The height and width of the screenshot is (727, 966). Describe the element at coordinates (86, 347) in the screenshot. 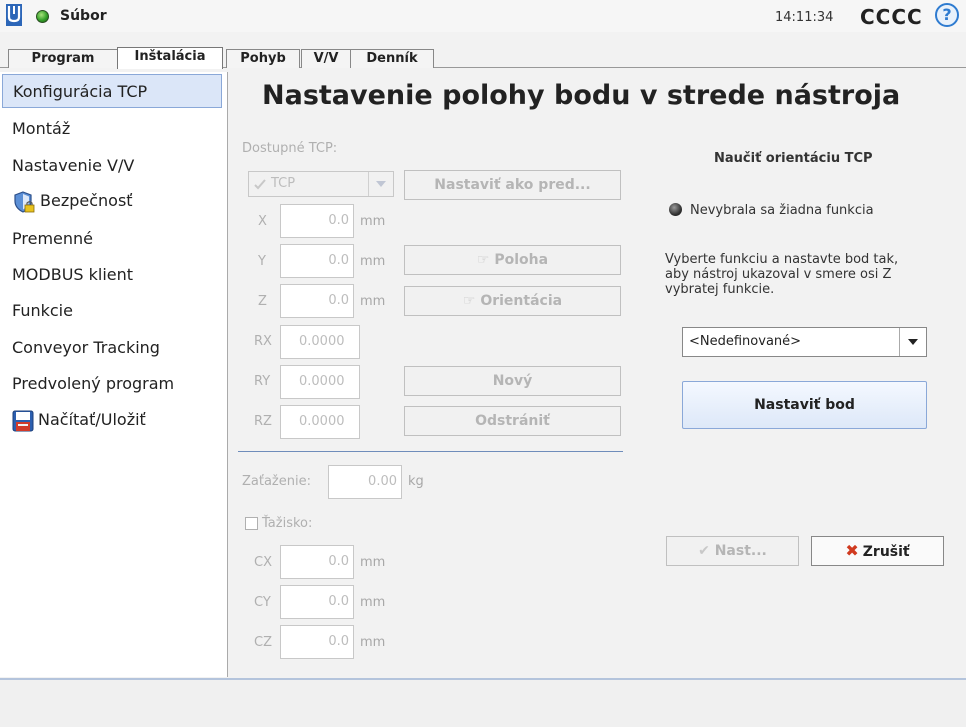

I see `sidebar-item-label: Conveyor Tracking` at that location.